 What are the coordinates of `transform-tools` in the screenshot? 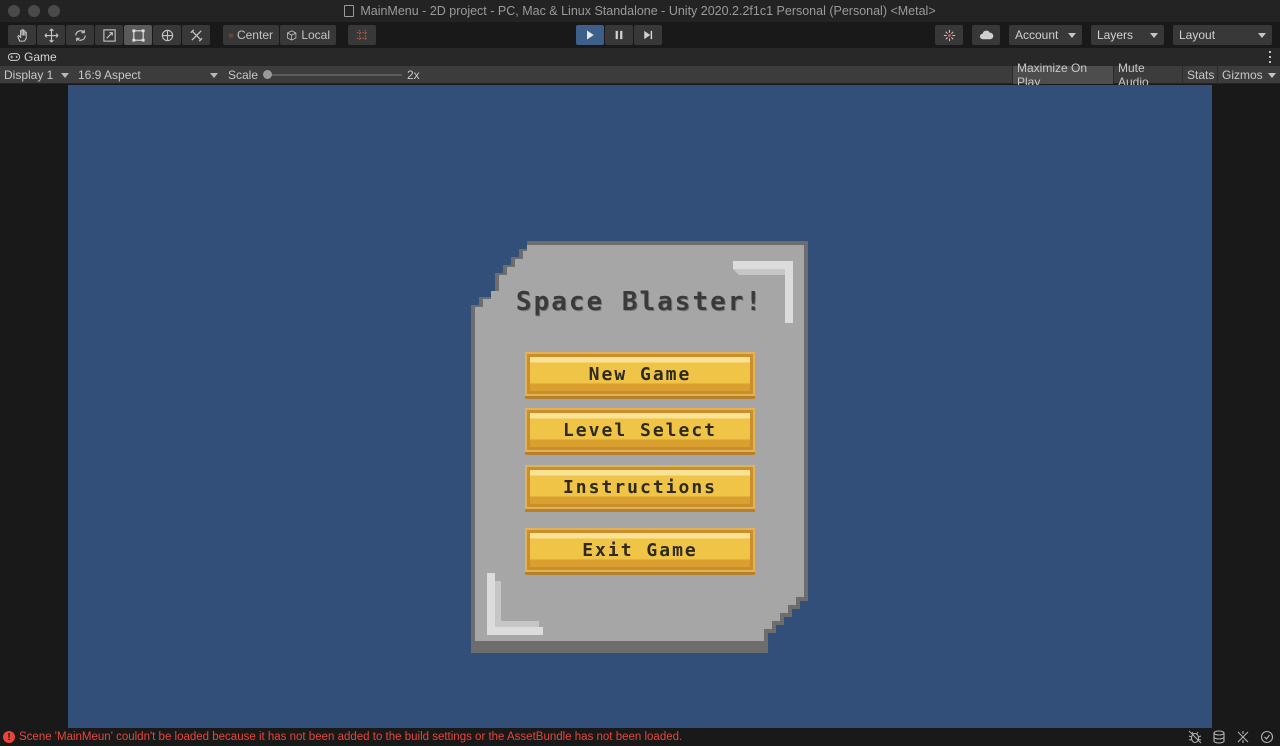 It's located at (109, 35).